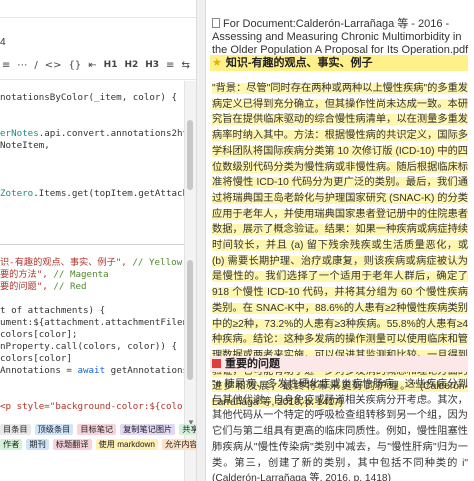 The width and height of the screenshot is (474, 481). Describe the element at coordinates (24, 274) in the screenshot. I see `code-token: 要的方法",` at that location.